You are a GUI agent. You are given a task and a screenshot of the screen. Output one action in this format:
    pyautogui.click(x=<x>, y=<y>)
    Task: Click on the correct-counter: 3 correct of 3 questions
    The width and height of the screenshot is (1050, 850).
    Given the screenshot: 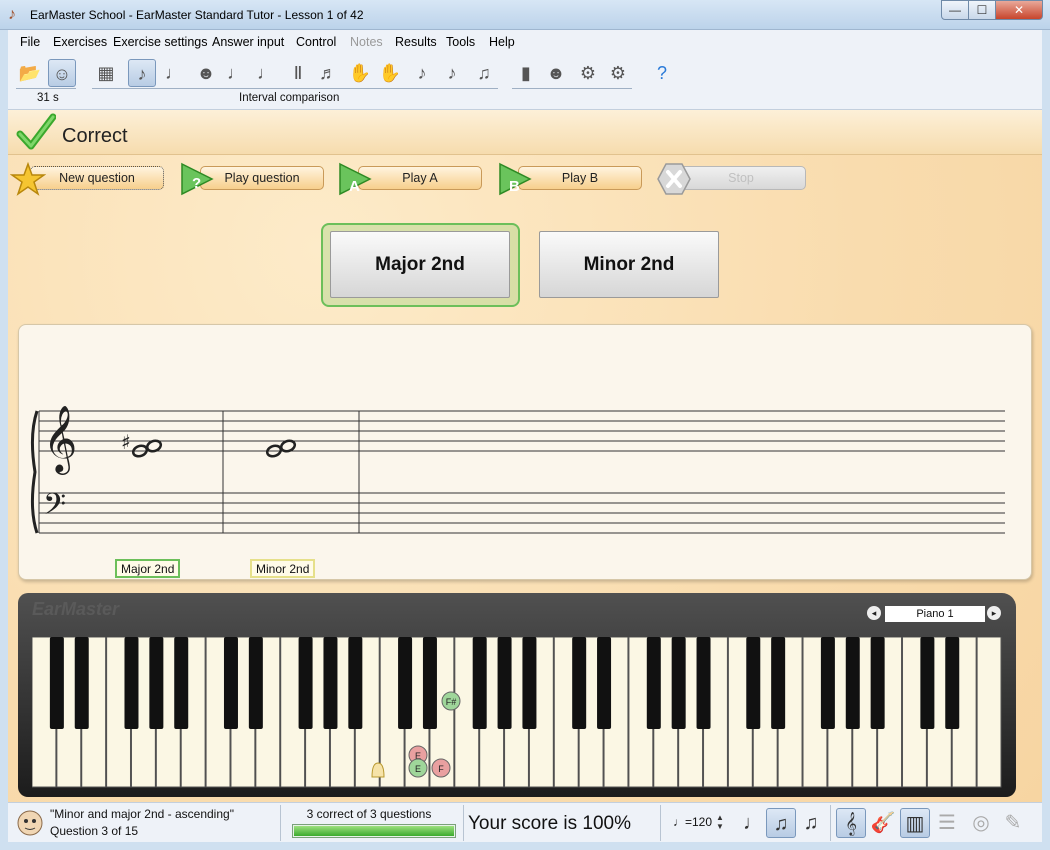 What is the action you would take?
    pyautogui.click(x=369, y=814)
    